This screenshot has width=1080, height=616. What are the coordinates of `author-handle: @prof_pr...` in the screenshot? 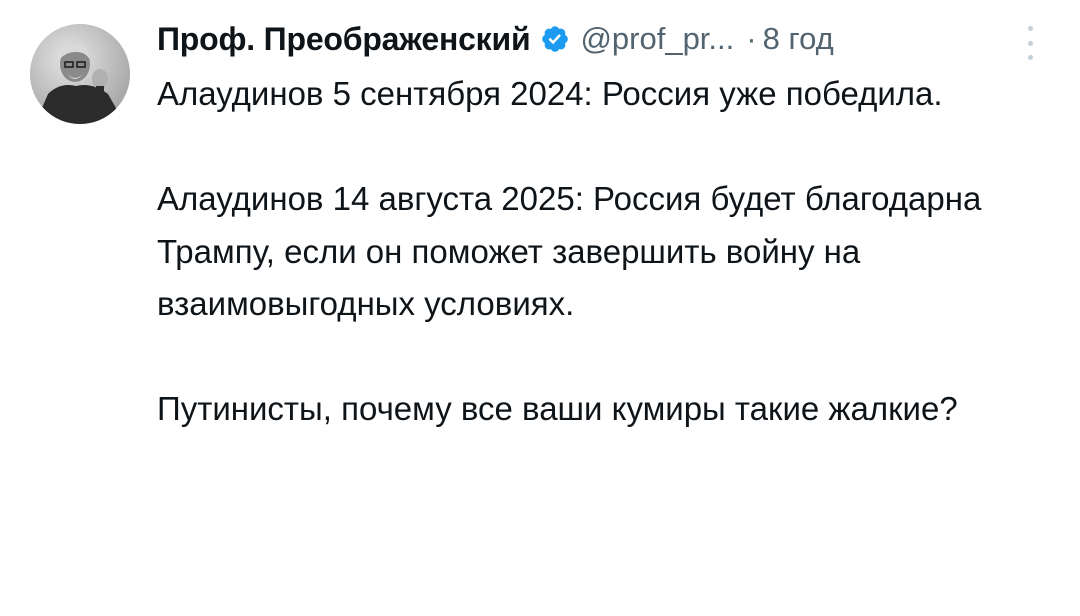 It's located at (657, 39).